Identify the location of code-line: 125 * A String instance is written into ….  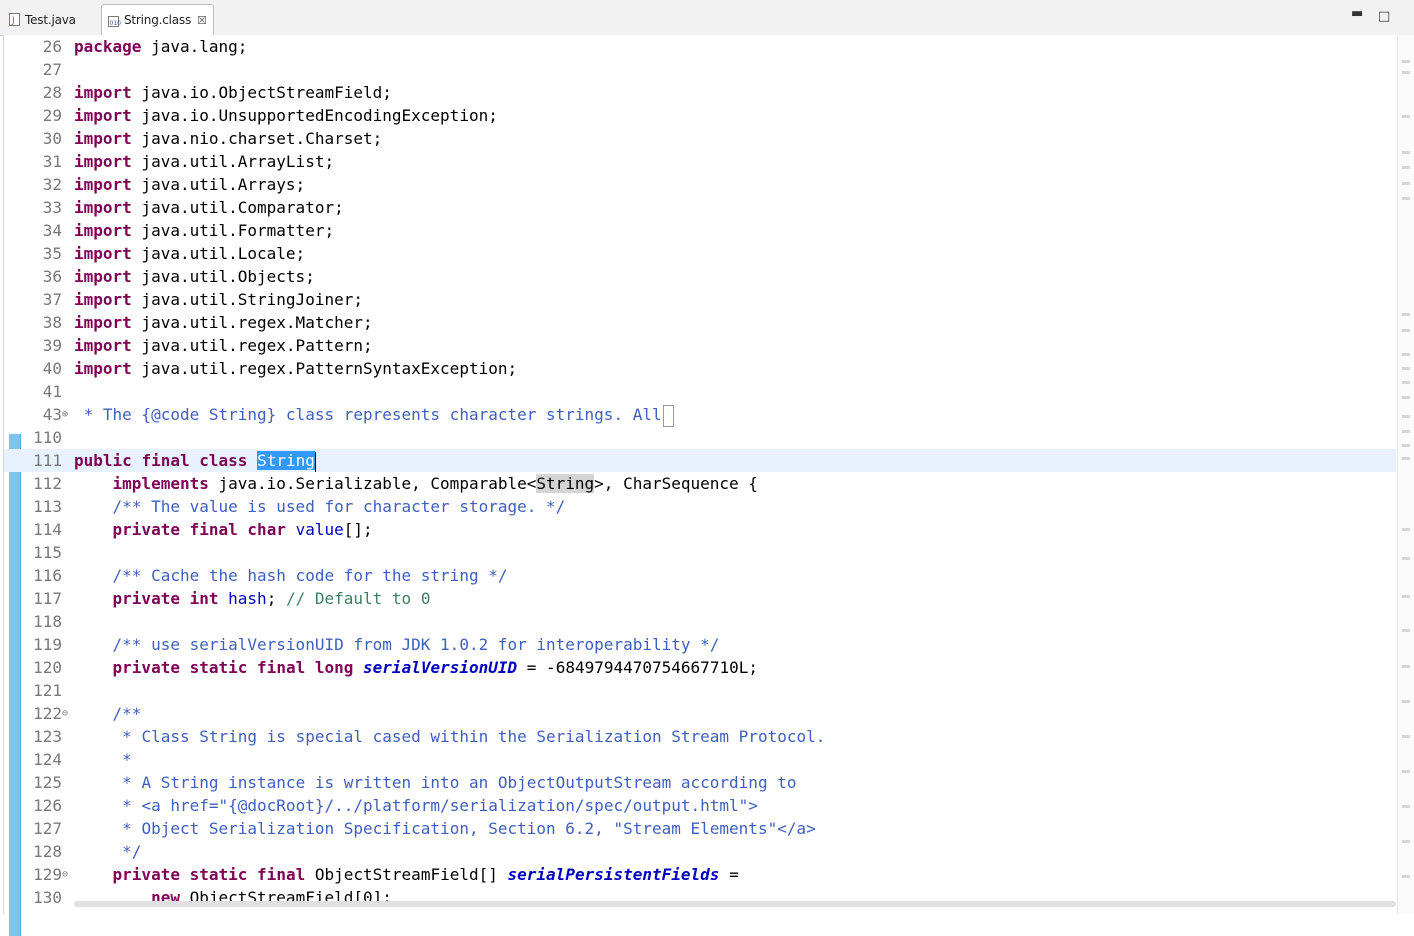
(700, 782).